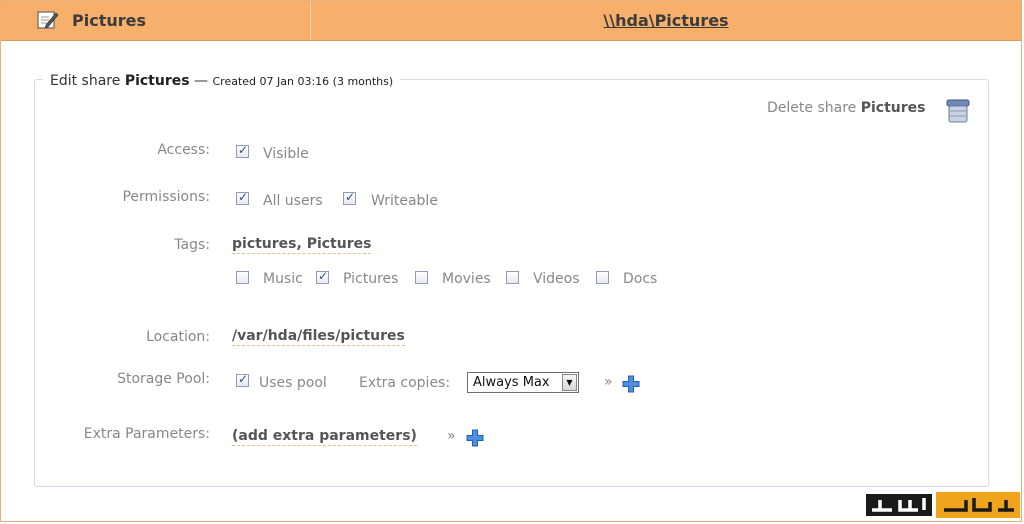  Describe the element at coordinates (183, 150) in the screenshot. I see `access-label: Access:` at that location.